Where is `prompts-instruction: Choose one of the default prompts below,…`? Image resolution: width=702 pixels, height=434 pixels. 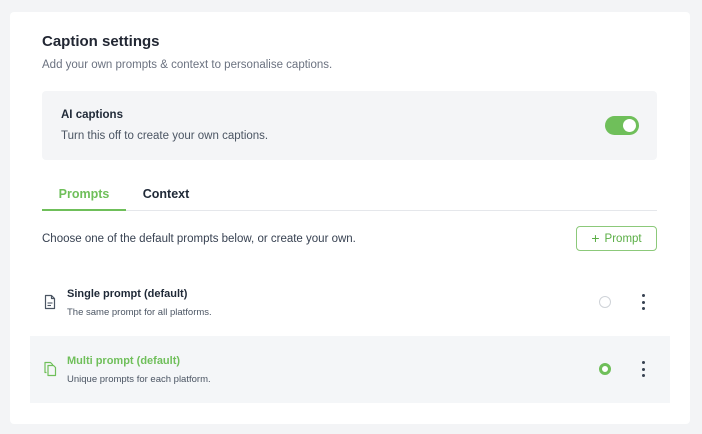 prompts-instruction: Choose one of the default prompts below,… is located at coordinates (199, 239).